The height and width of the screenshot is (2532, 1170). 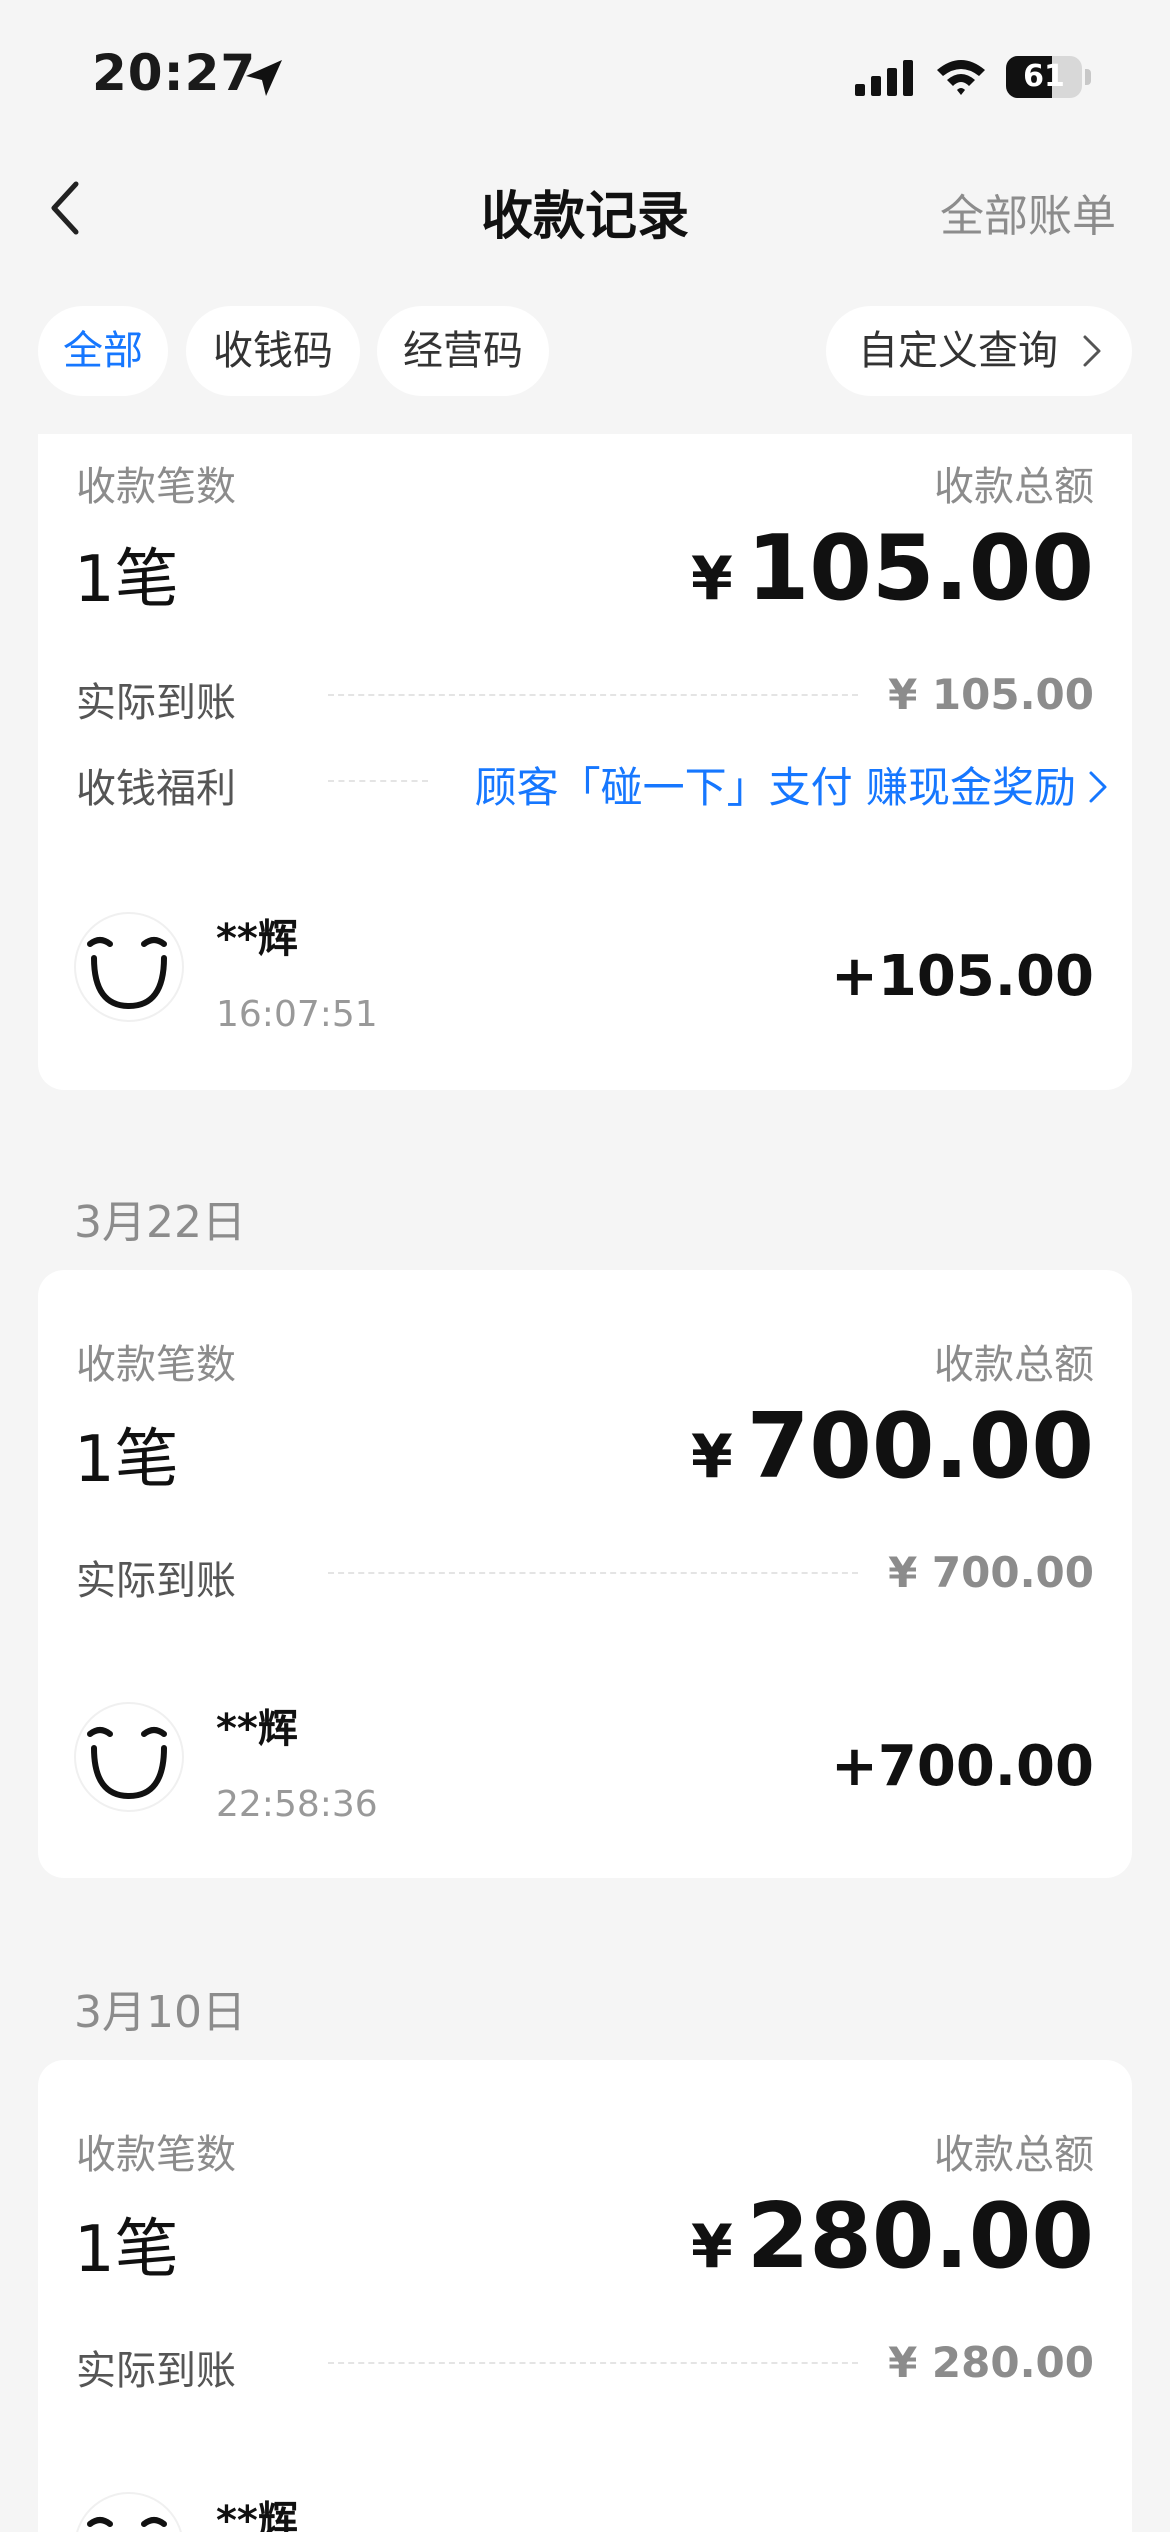 I want to click on total-amount: ¥700.00, so click(x=892, y=1446).